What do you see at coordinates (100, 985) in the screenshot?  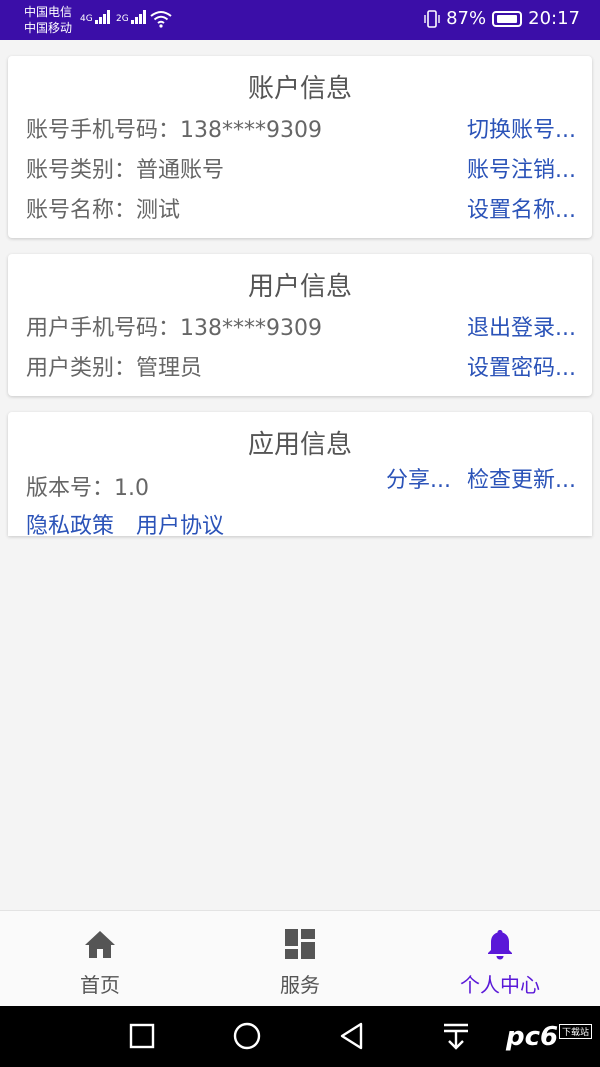 I see `nav-label-home: 首页` at bounding box center [100, 985].